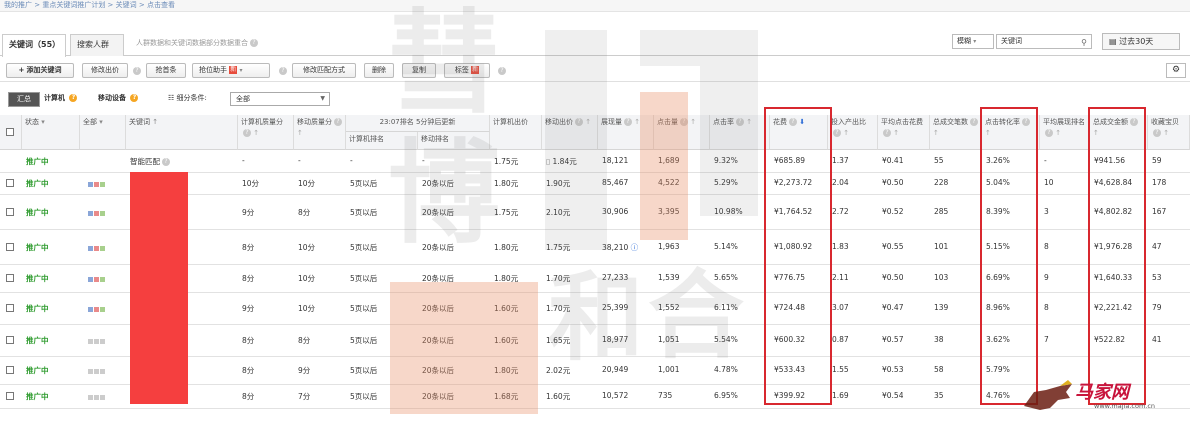 The width and height of the screenshot is (1190, 421). Describe the element at coordinates (103, 132) in the screenshot. I see `column-header-all: 全部 ▾` at that location.